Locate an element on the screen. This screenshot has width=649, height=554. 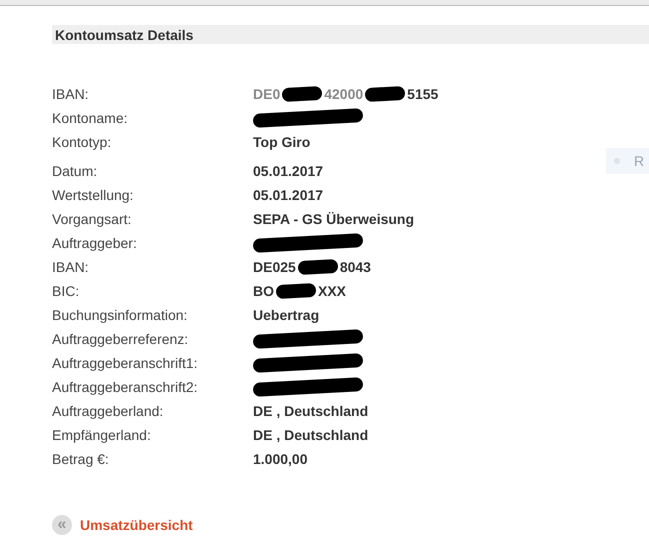
field-label: Auftraggeber: is located at coordinates (95, 243).